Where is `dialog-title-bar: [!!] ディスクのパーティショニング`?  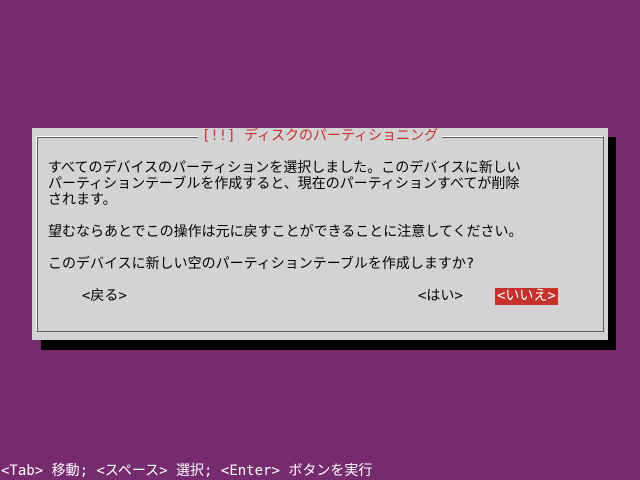 dialog-title-bar: [!!] ディスクのパーティショニング is located at coordinates (320, 136).